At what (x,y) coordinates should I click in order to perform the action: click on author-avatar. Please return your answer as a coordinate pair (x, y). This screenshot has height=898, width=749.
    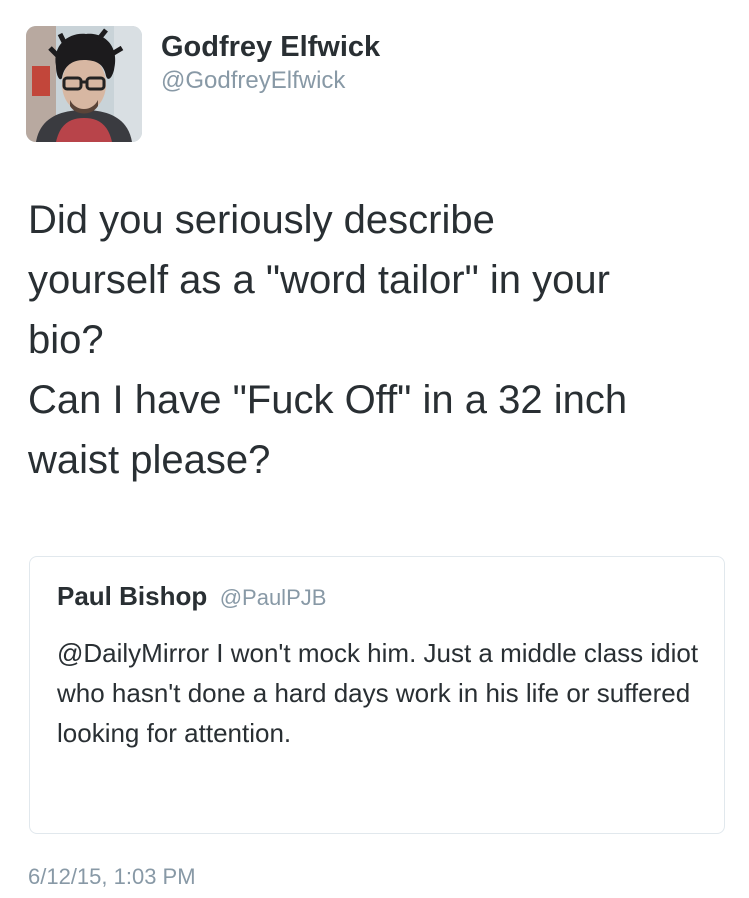
    Looking at the image, I should click on (84, 84).